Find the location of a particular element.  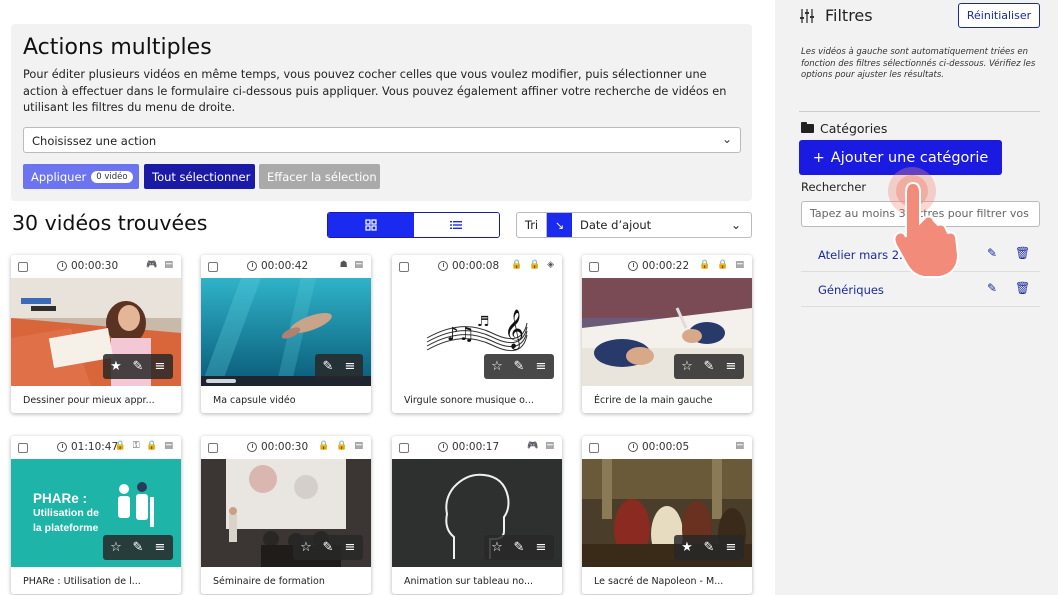

categories-heading: Catégories is located at coordinates (844, 128).